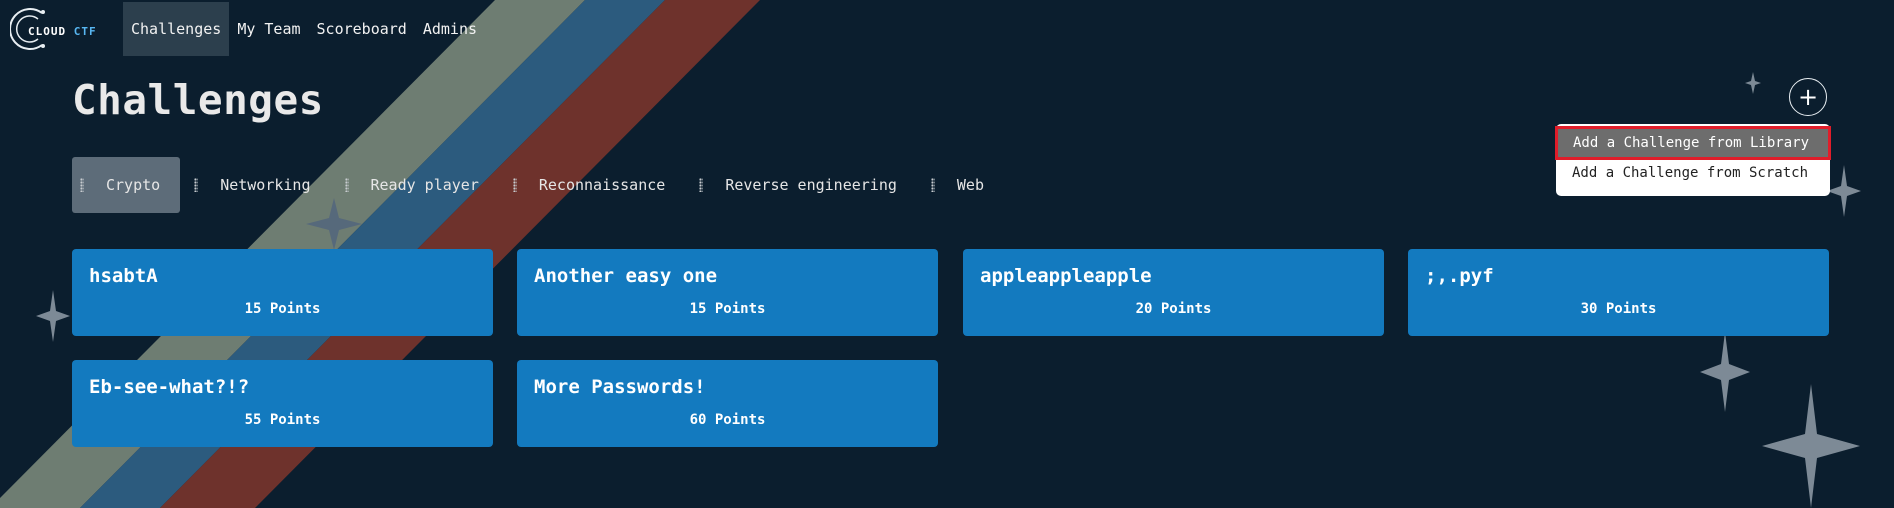  What do you see at coordinates (811, 185) in the screenshot?
I see `category-label: Reverse engineering` at bounding box center [811, 185].